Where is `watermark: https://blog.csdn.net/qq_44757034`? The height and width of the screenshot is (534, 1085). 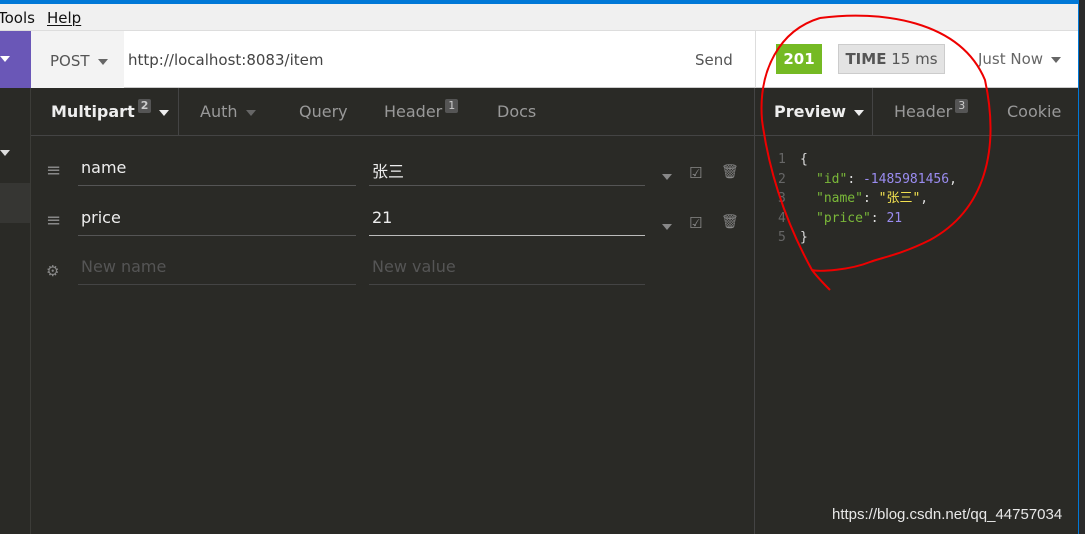 watermark: https://blog.csdn.net/qq_44757034 is located at coordinates (947, 514).